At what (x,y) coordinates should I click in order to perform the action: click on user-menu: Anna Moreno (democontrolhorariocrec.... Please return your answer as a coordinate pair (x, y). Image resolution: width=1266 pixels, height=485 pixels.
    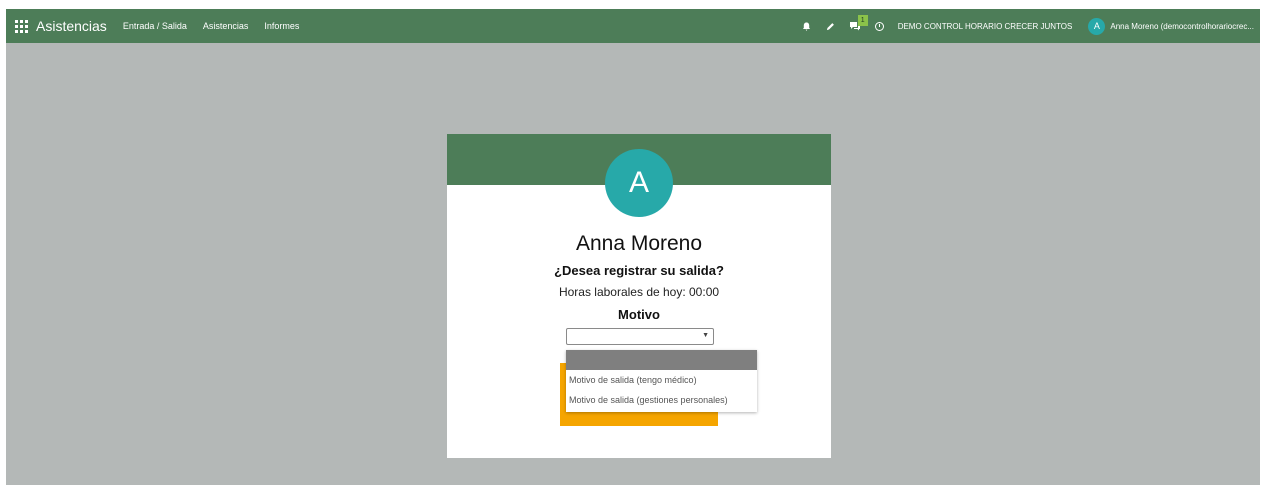
    Looking at the image, I should click on (1182, 26).